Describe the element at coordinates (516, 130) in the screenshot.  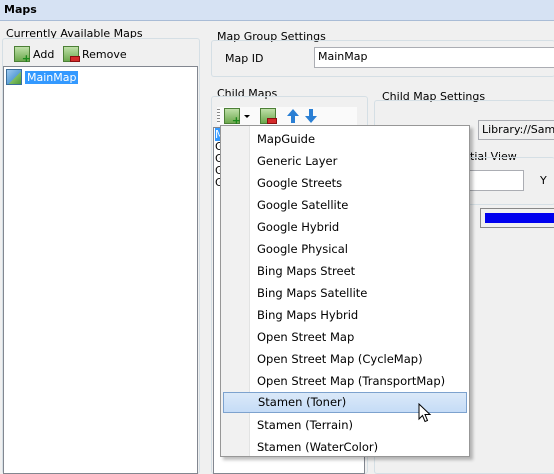
I see `resource-id-field: Library://Samp` at that location.